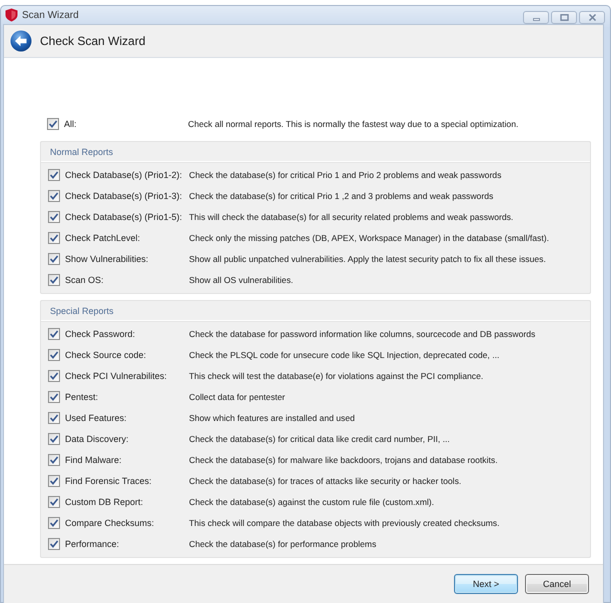  Describe the element at coordinates (109, 481) in the screenshot. I see `checkbox-label: Find Forensic Traces:` at that location.